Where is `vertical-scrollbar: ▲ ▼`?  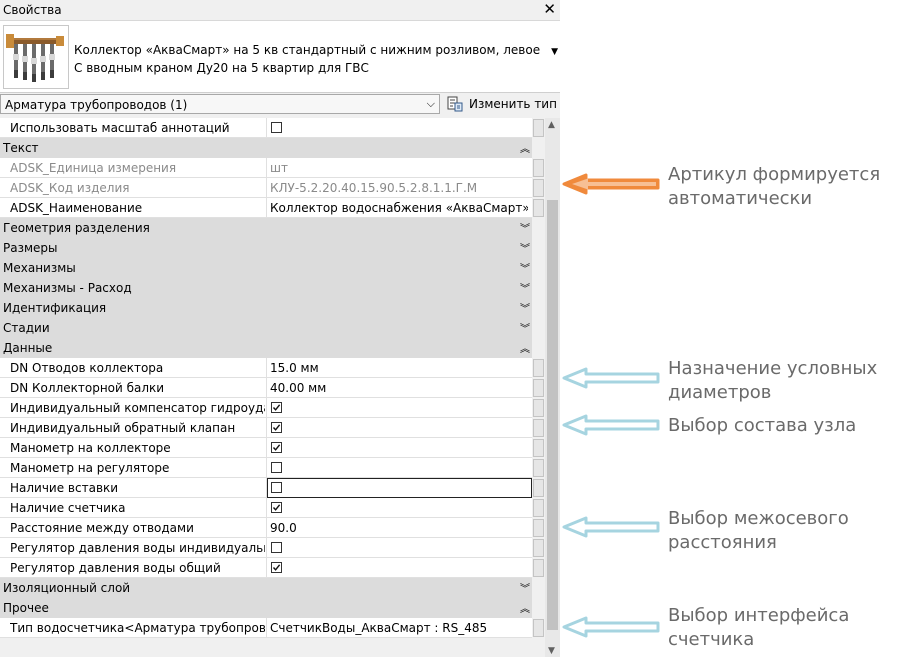 vertical-scrollbar: ▲ ▼ is located at coordinates (552, 387).